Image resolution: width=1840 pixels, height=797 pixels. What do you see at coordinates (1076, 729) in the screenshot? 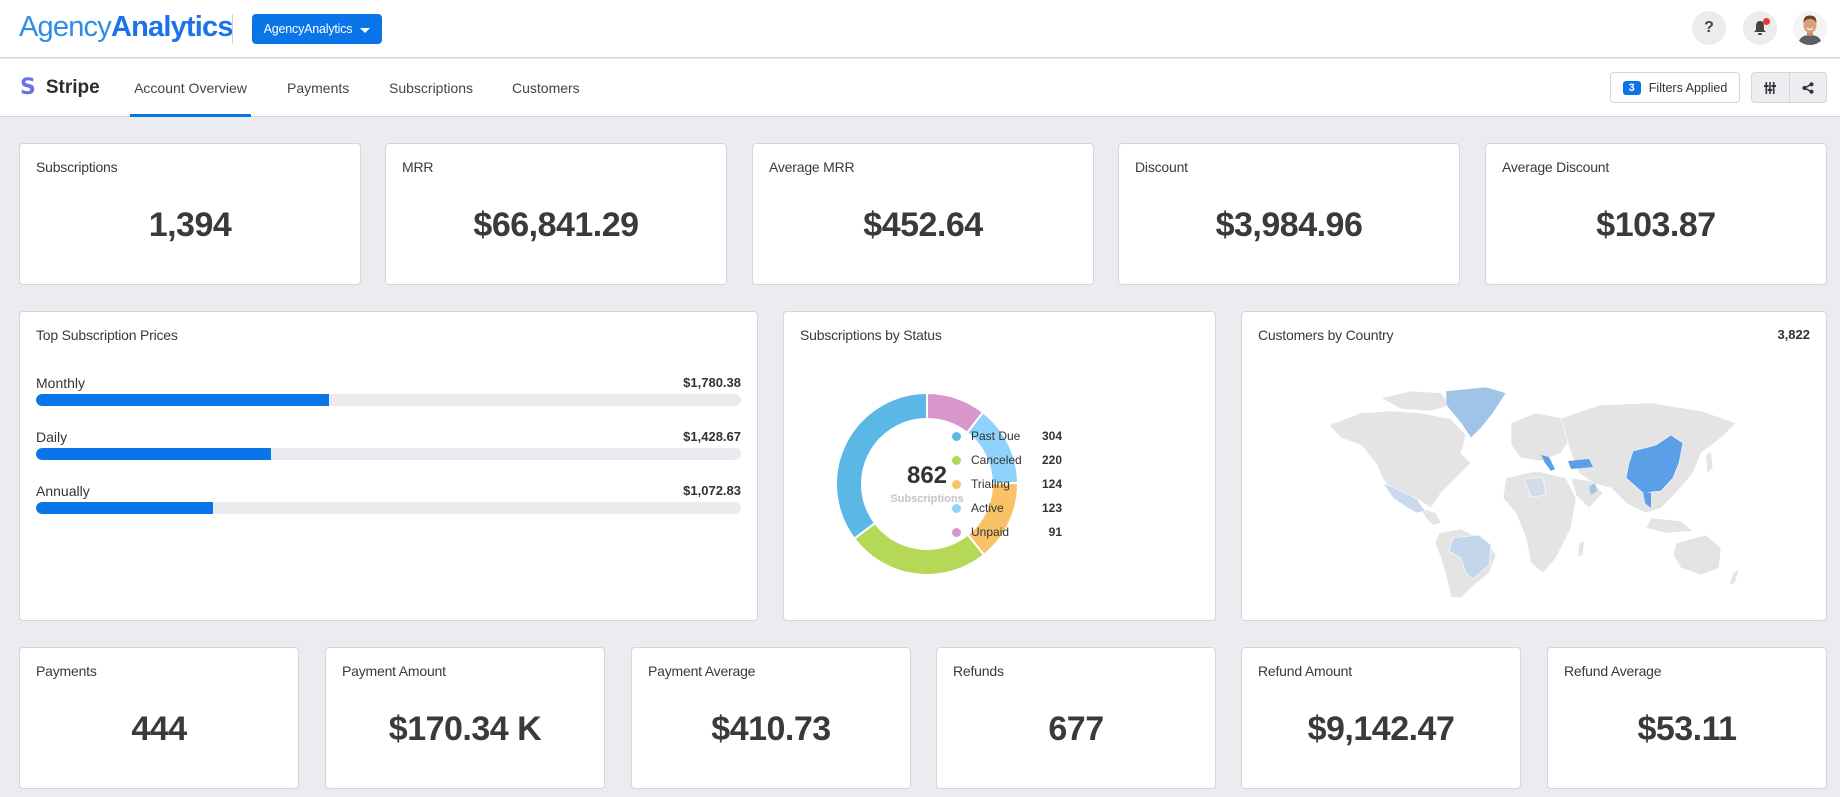
I see `kpi-value: 677` at bounding box center [1076, 729].